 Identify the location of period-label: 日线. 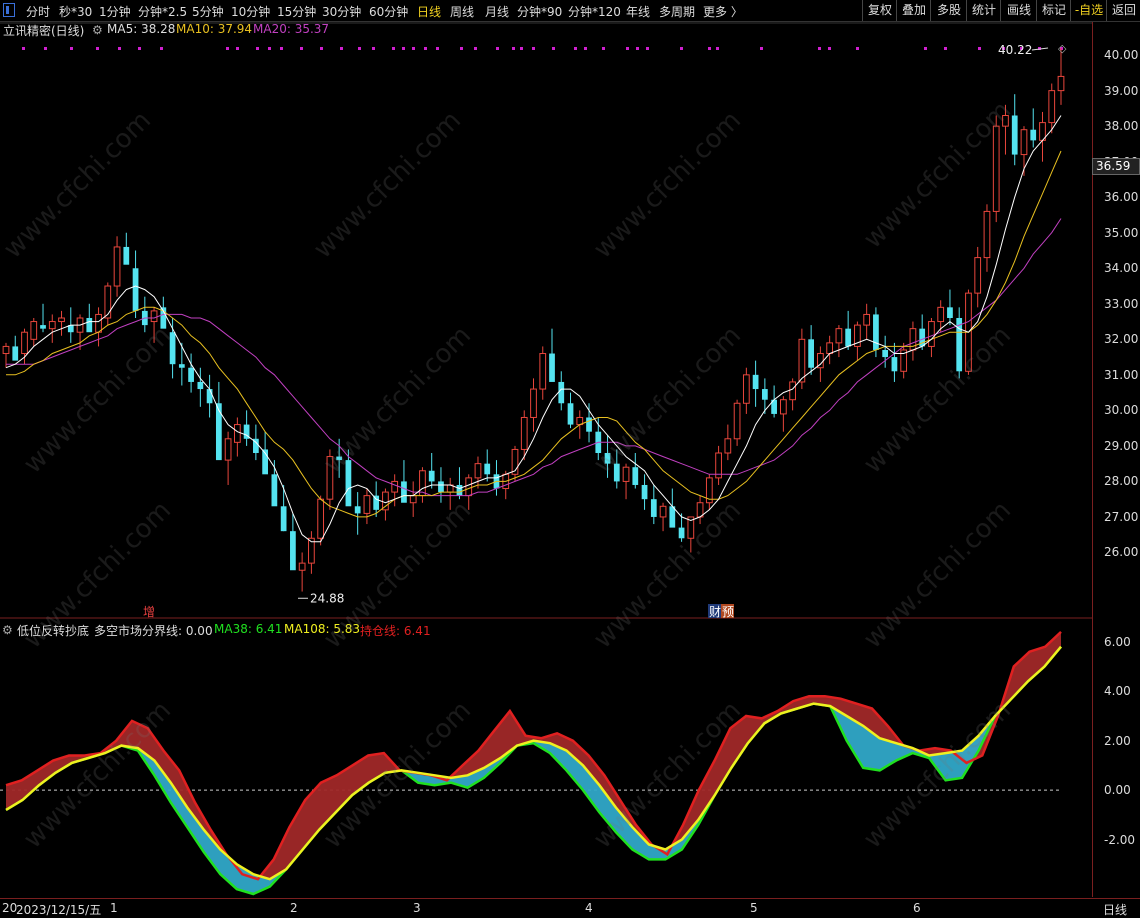
(1115, 909).